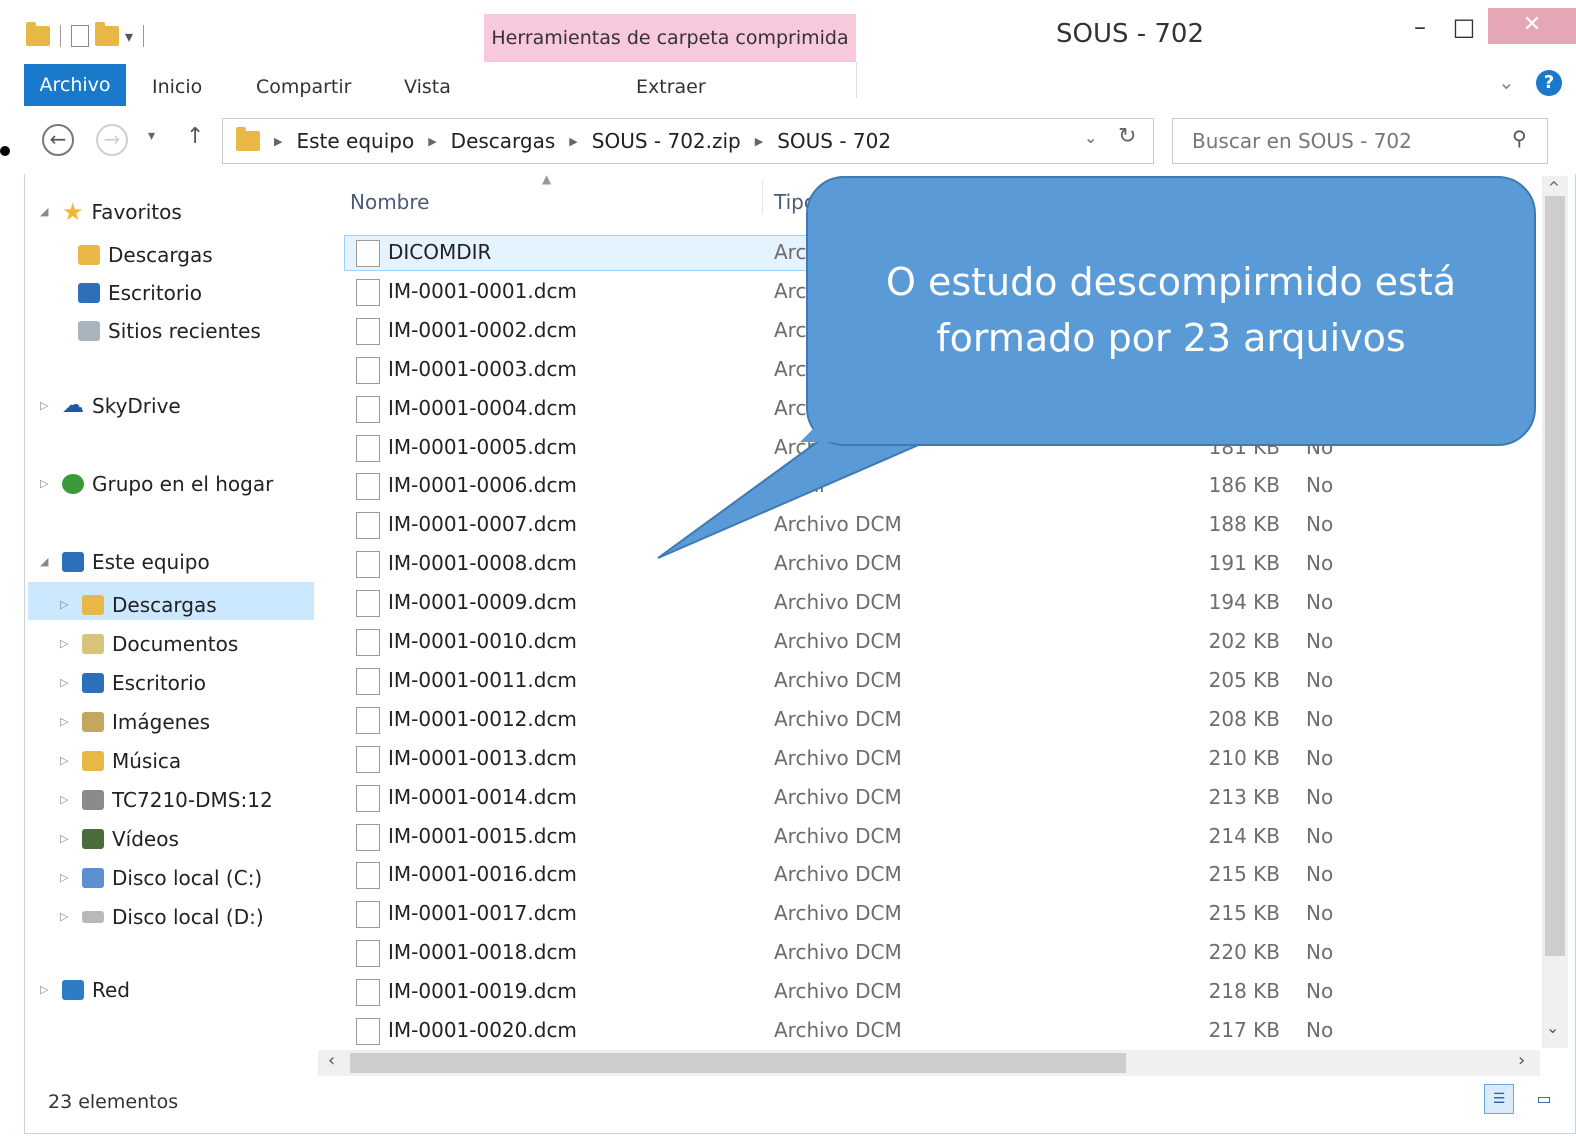  Describe the element at coordinates (166, 760) in the screenshot. I see `sidebar-item-musica: ▷ Música` at that location.